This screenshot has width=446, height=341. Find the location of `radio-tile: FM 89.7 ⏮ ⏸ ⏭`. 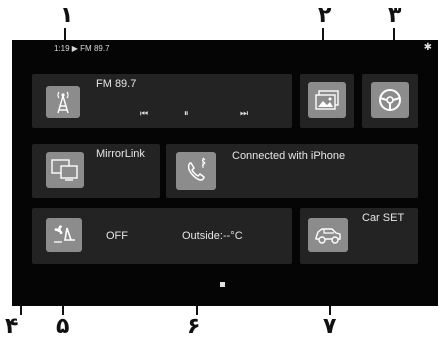

radio-tile: FM 89.7 ⏮ ⏸ ⏭ is located at coordinates (162, 101).